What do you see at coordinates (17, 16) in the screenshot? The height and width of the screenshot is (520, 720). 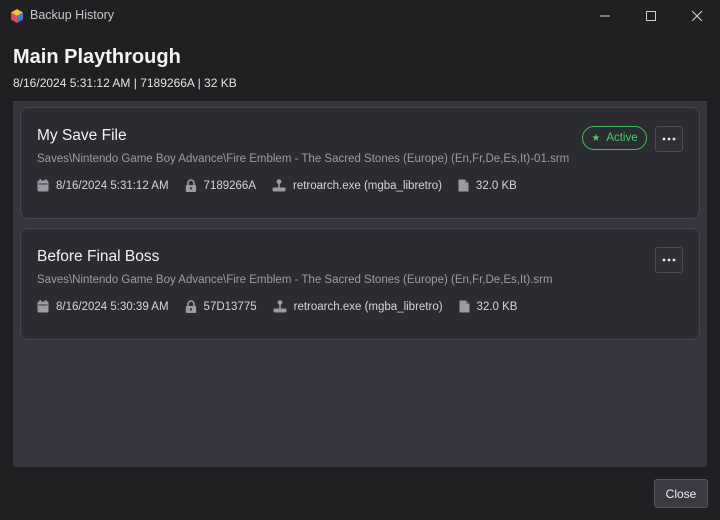 I see `app-icon` at bounding box center [17, 16].